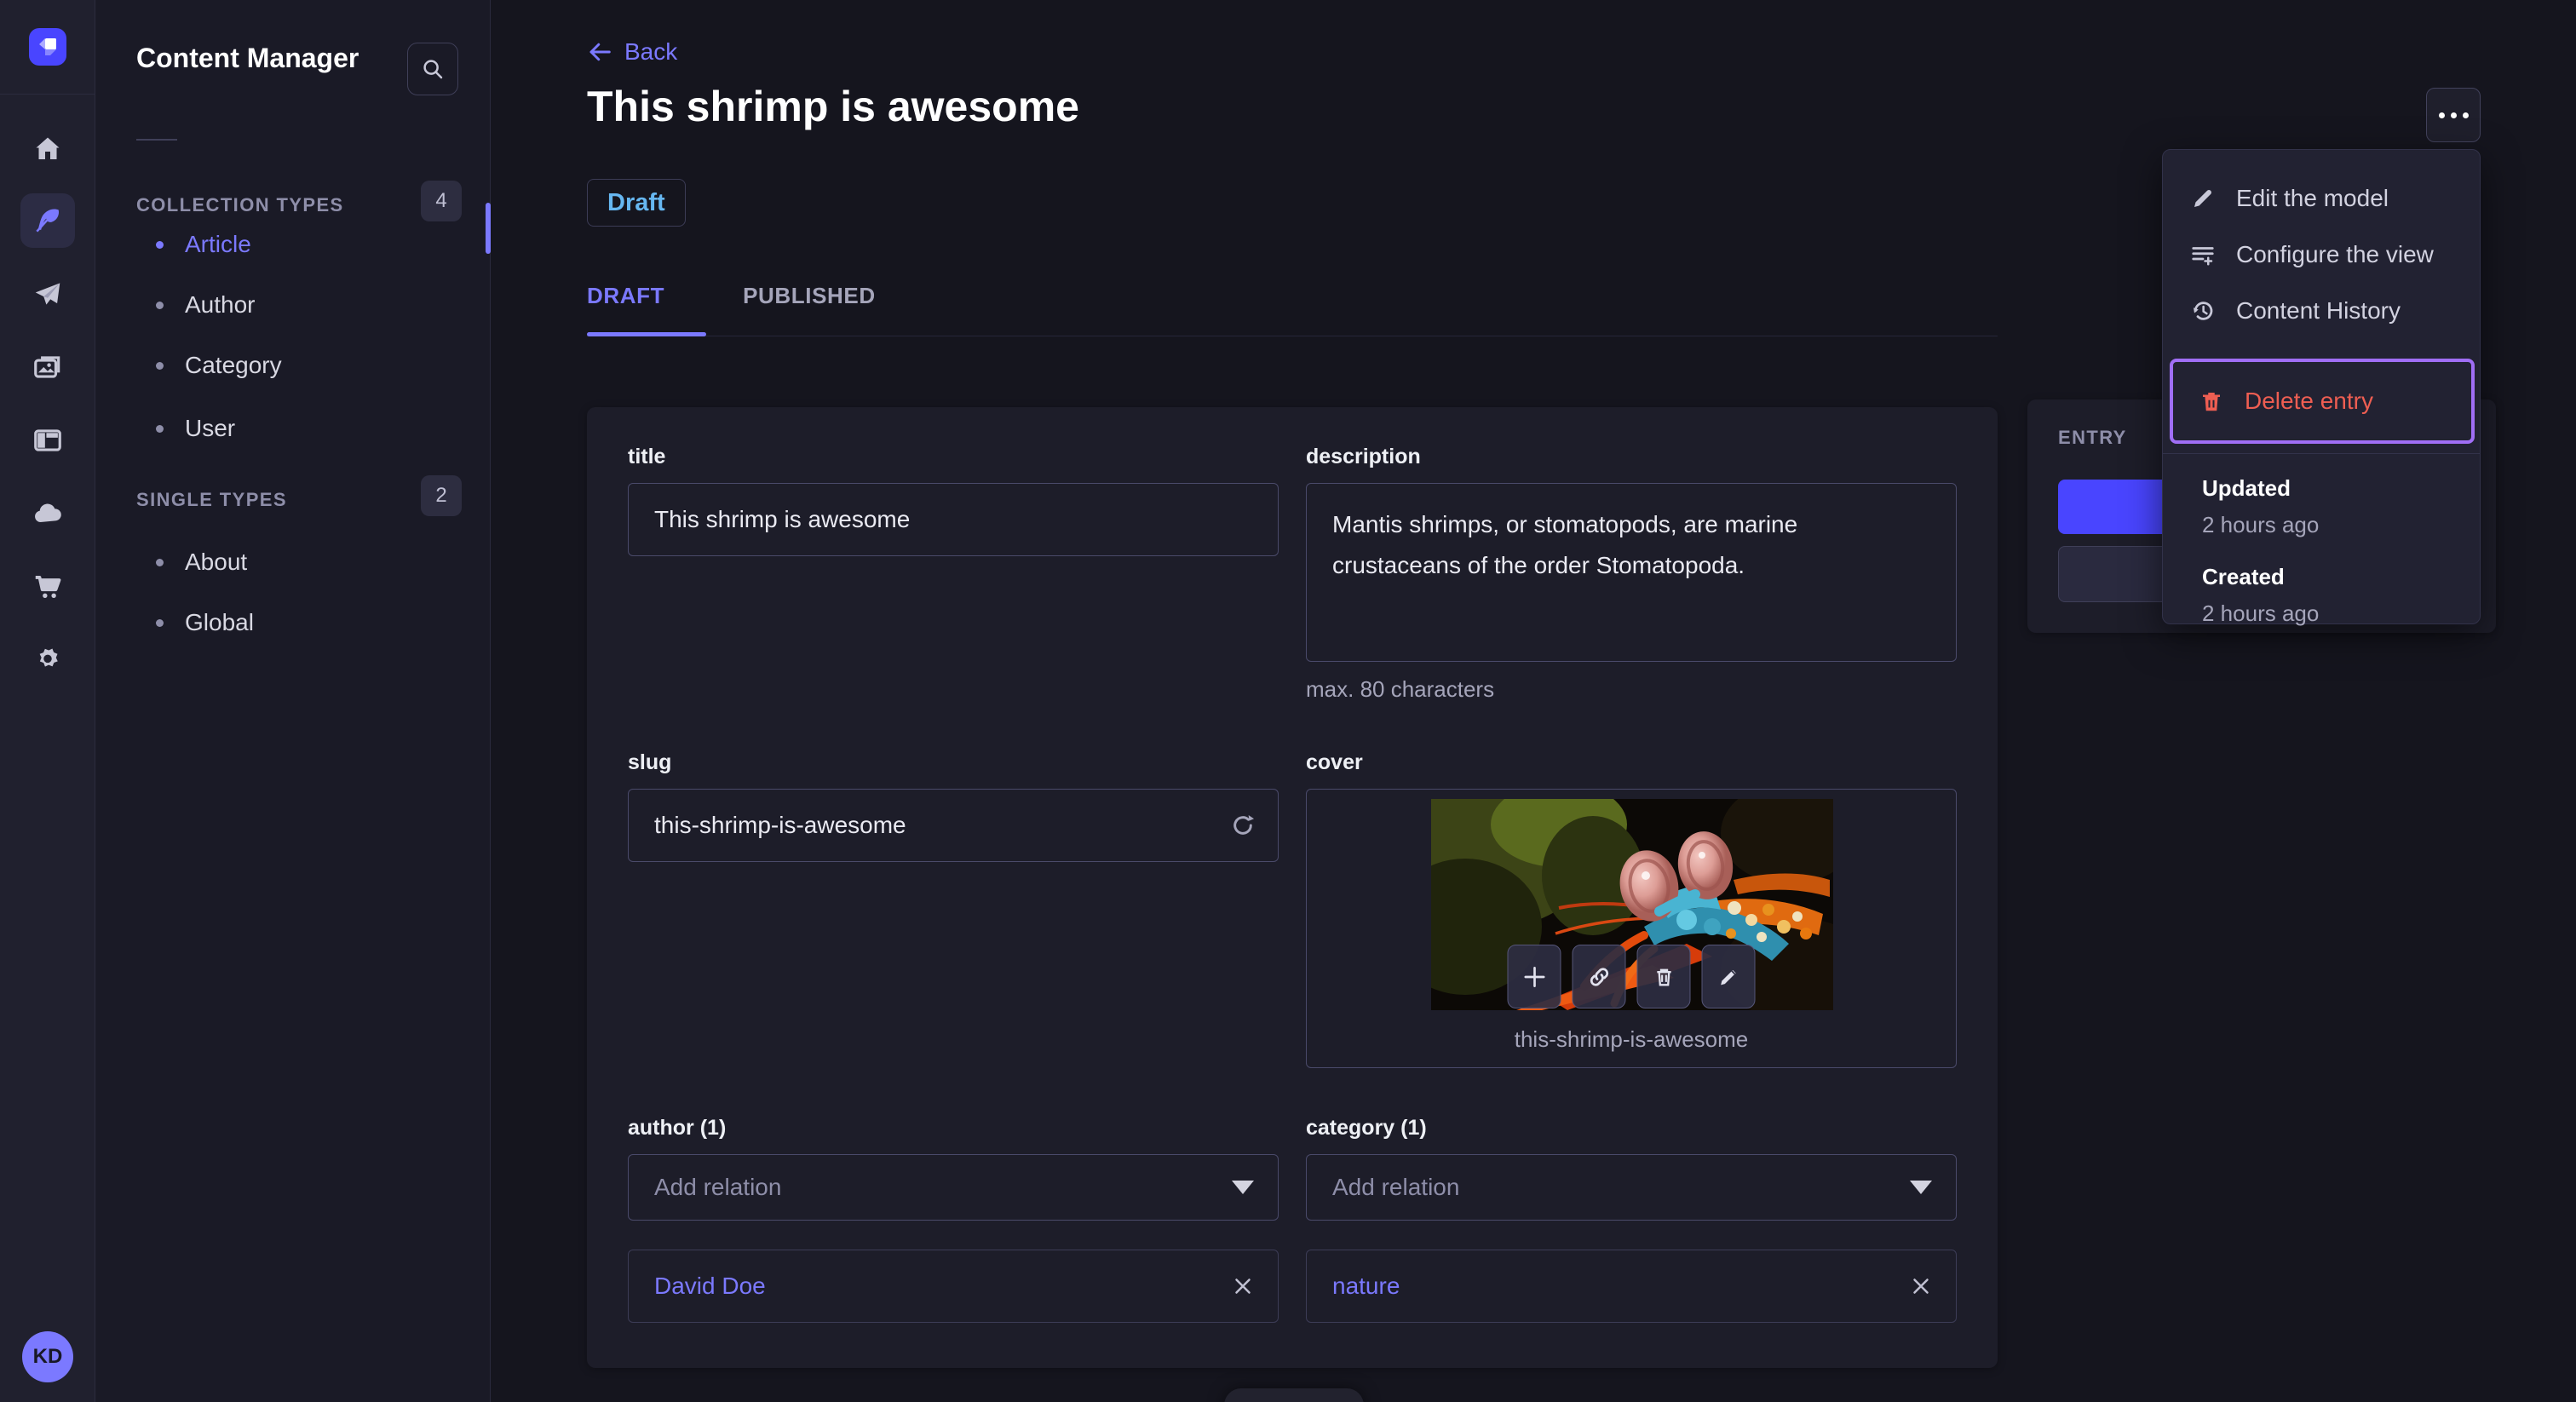  What do you see at coordinates (1242, 825) in the screenshot?
I see `regenerate-slug-icon` at bounding box center [1242, 825].